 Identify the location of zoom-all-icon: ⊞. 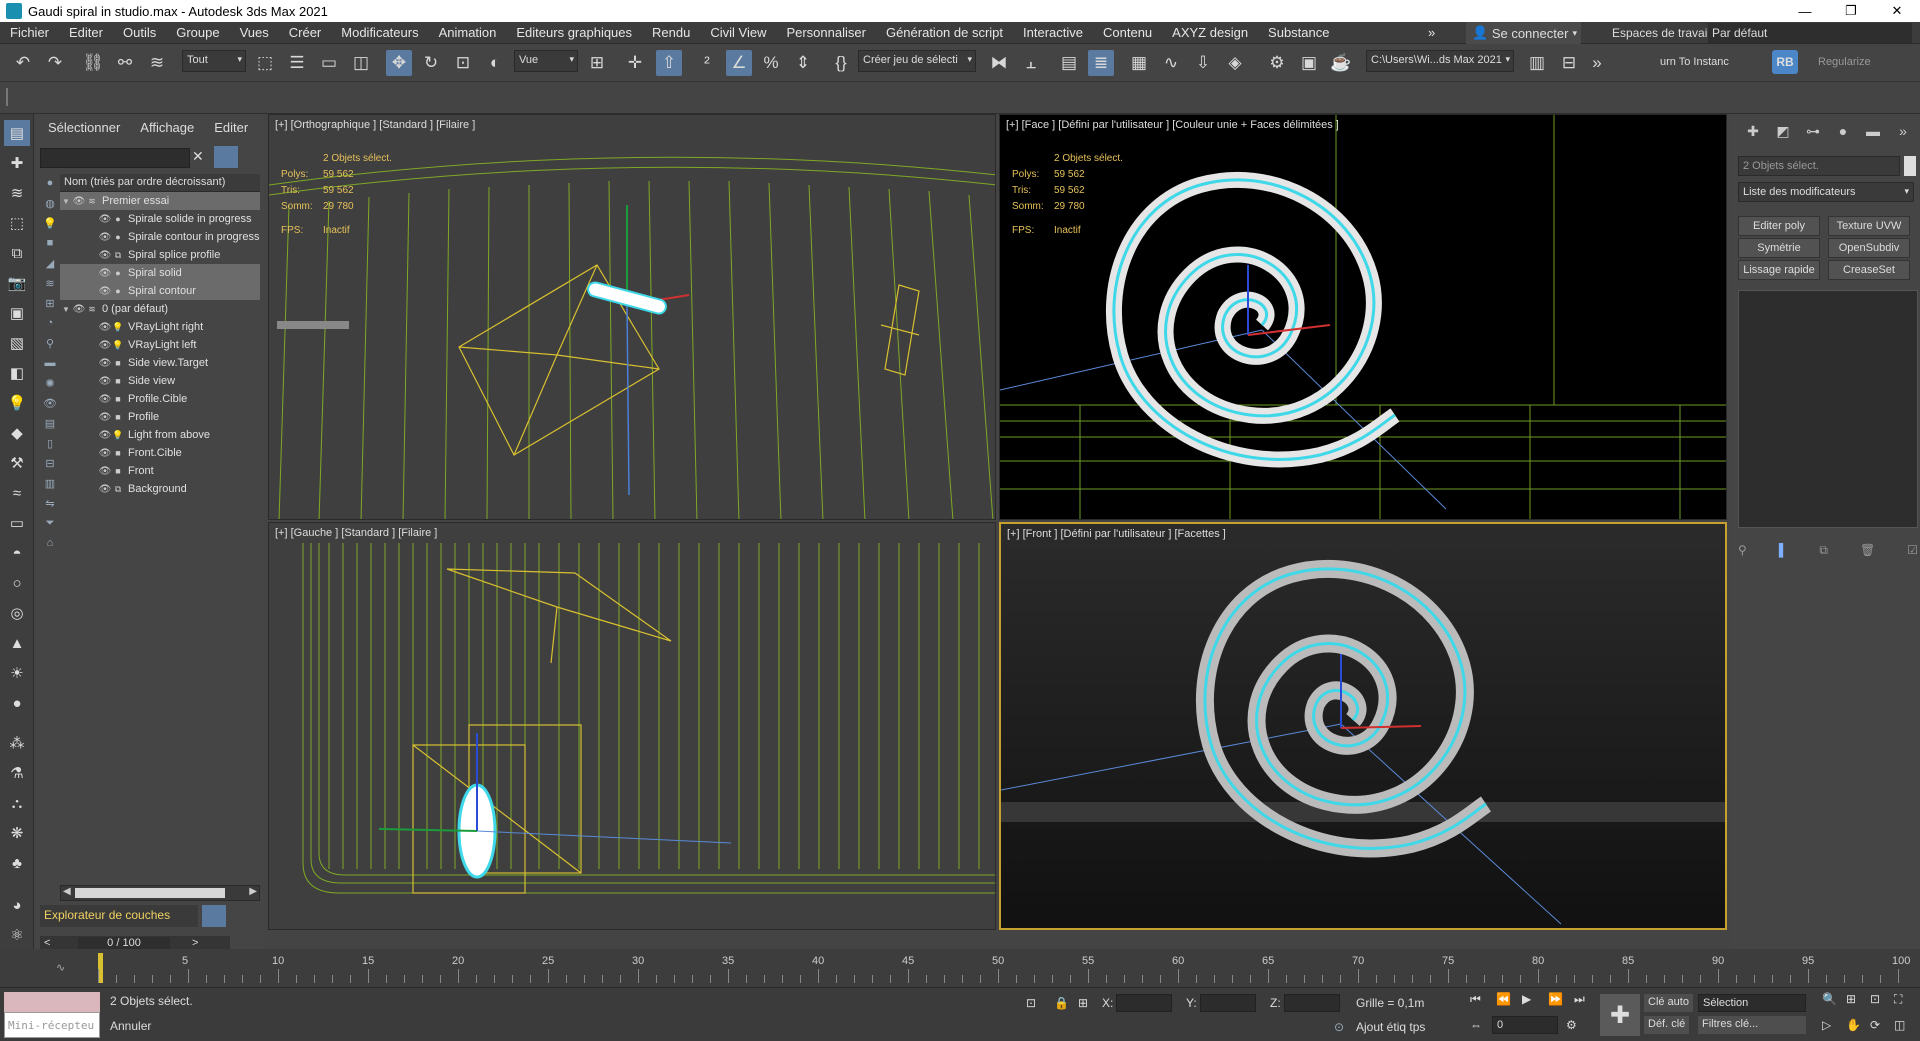
(1851, 999).